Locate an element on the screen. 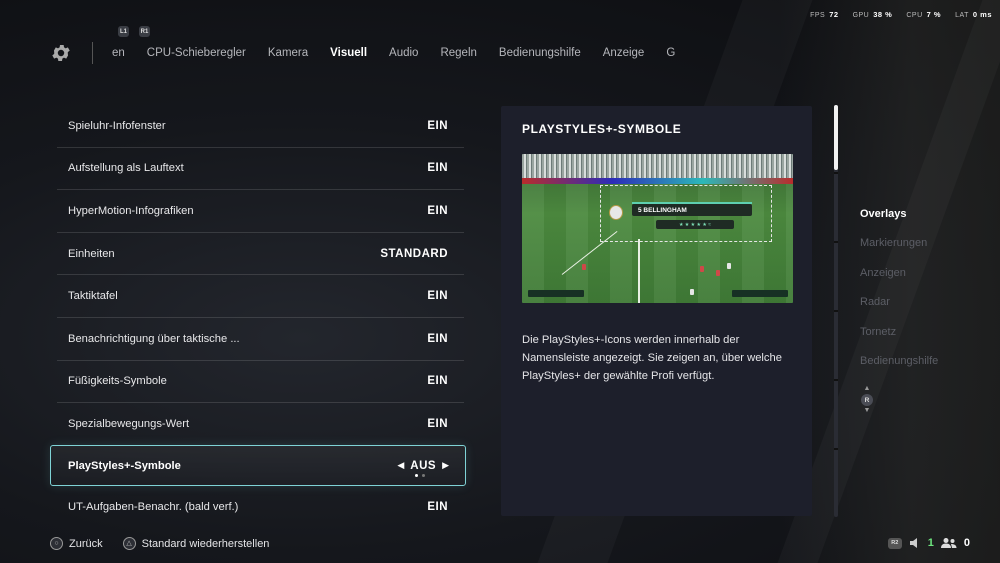 The width and height of the screenshot is (1000, 563). stadium-crowd is located at coordinates (657, 166).